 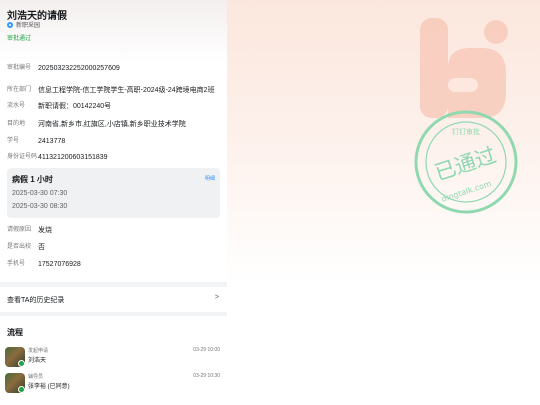 I want to click on leave-type-title: 病假 1 小时, so click(x=32, y=179).